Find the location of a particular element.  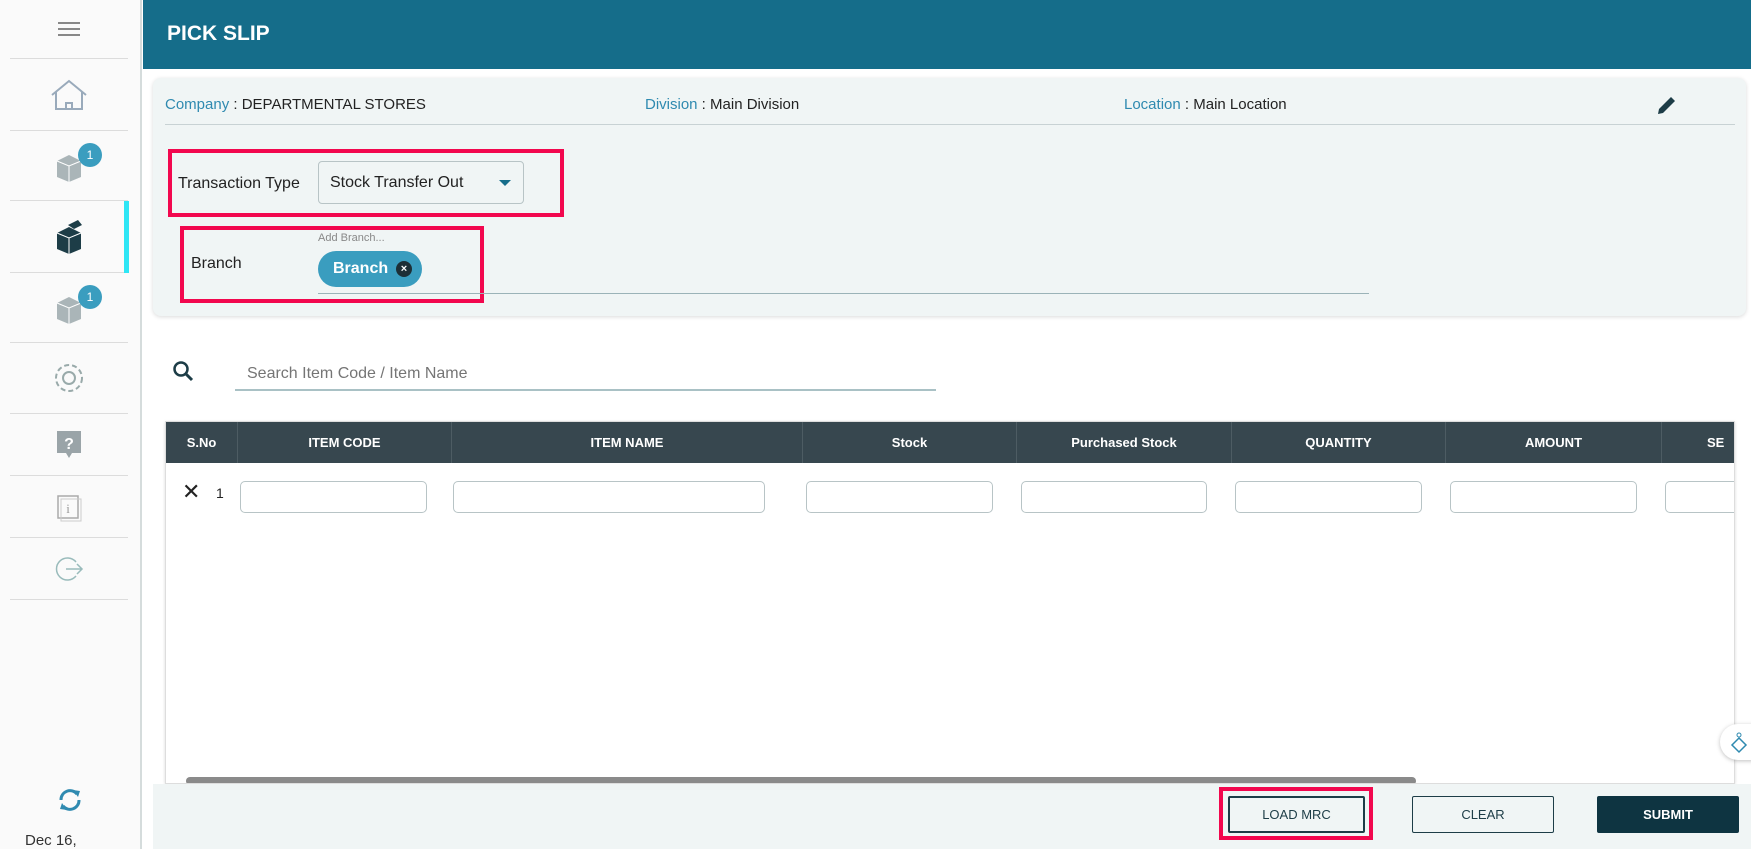

purchased-stock-input is located at coordinates (1114, 497).